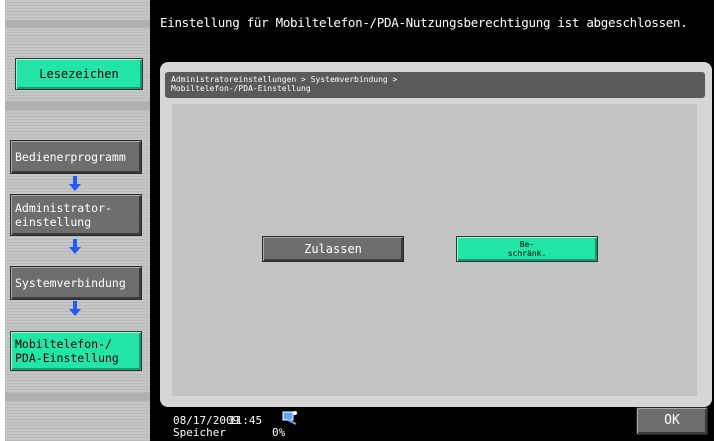 This screenshot has width=717, height=441. What do you see at coordinates (672, 421) in the screenshot?
I see `ok-button: OK` at bounding box center [672, 421].